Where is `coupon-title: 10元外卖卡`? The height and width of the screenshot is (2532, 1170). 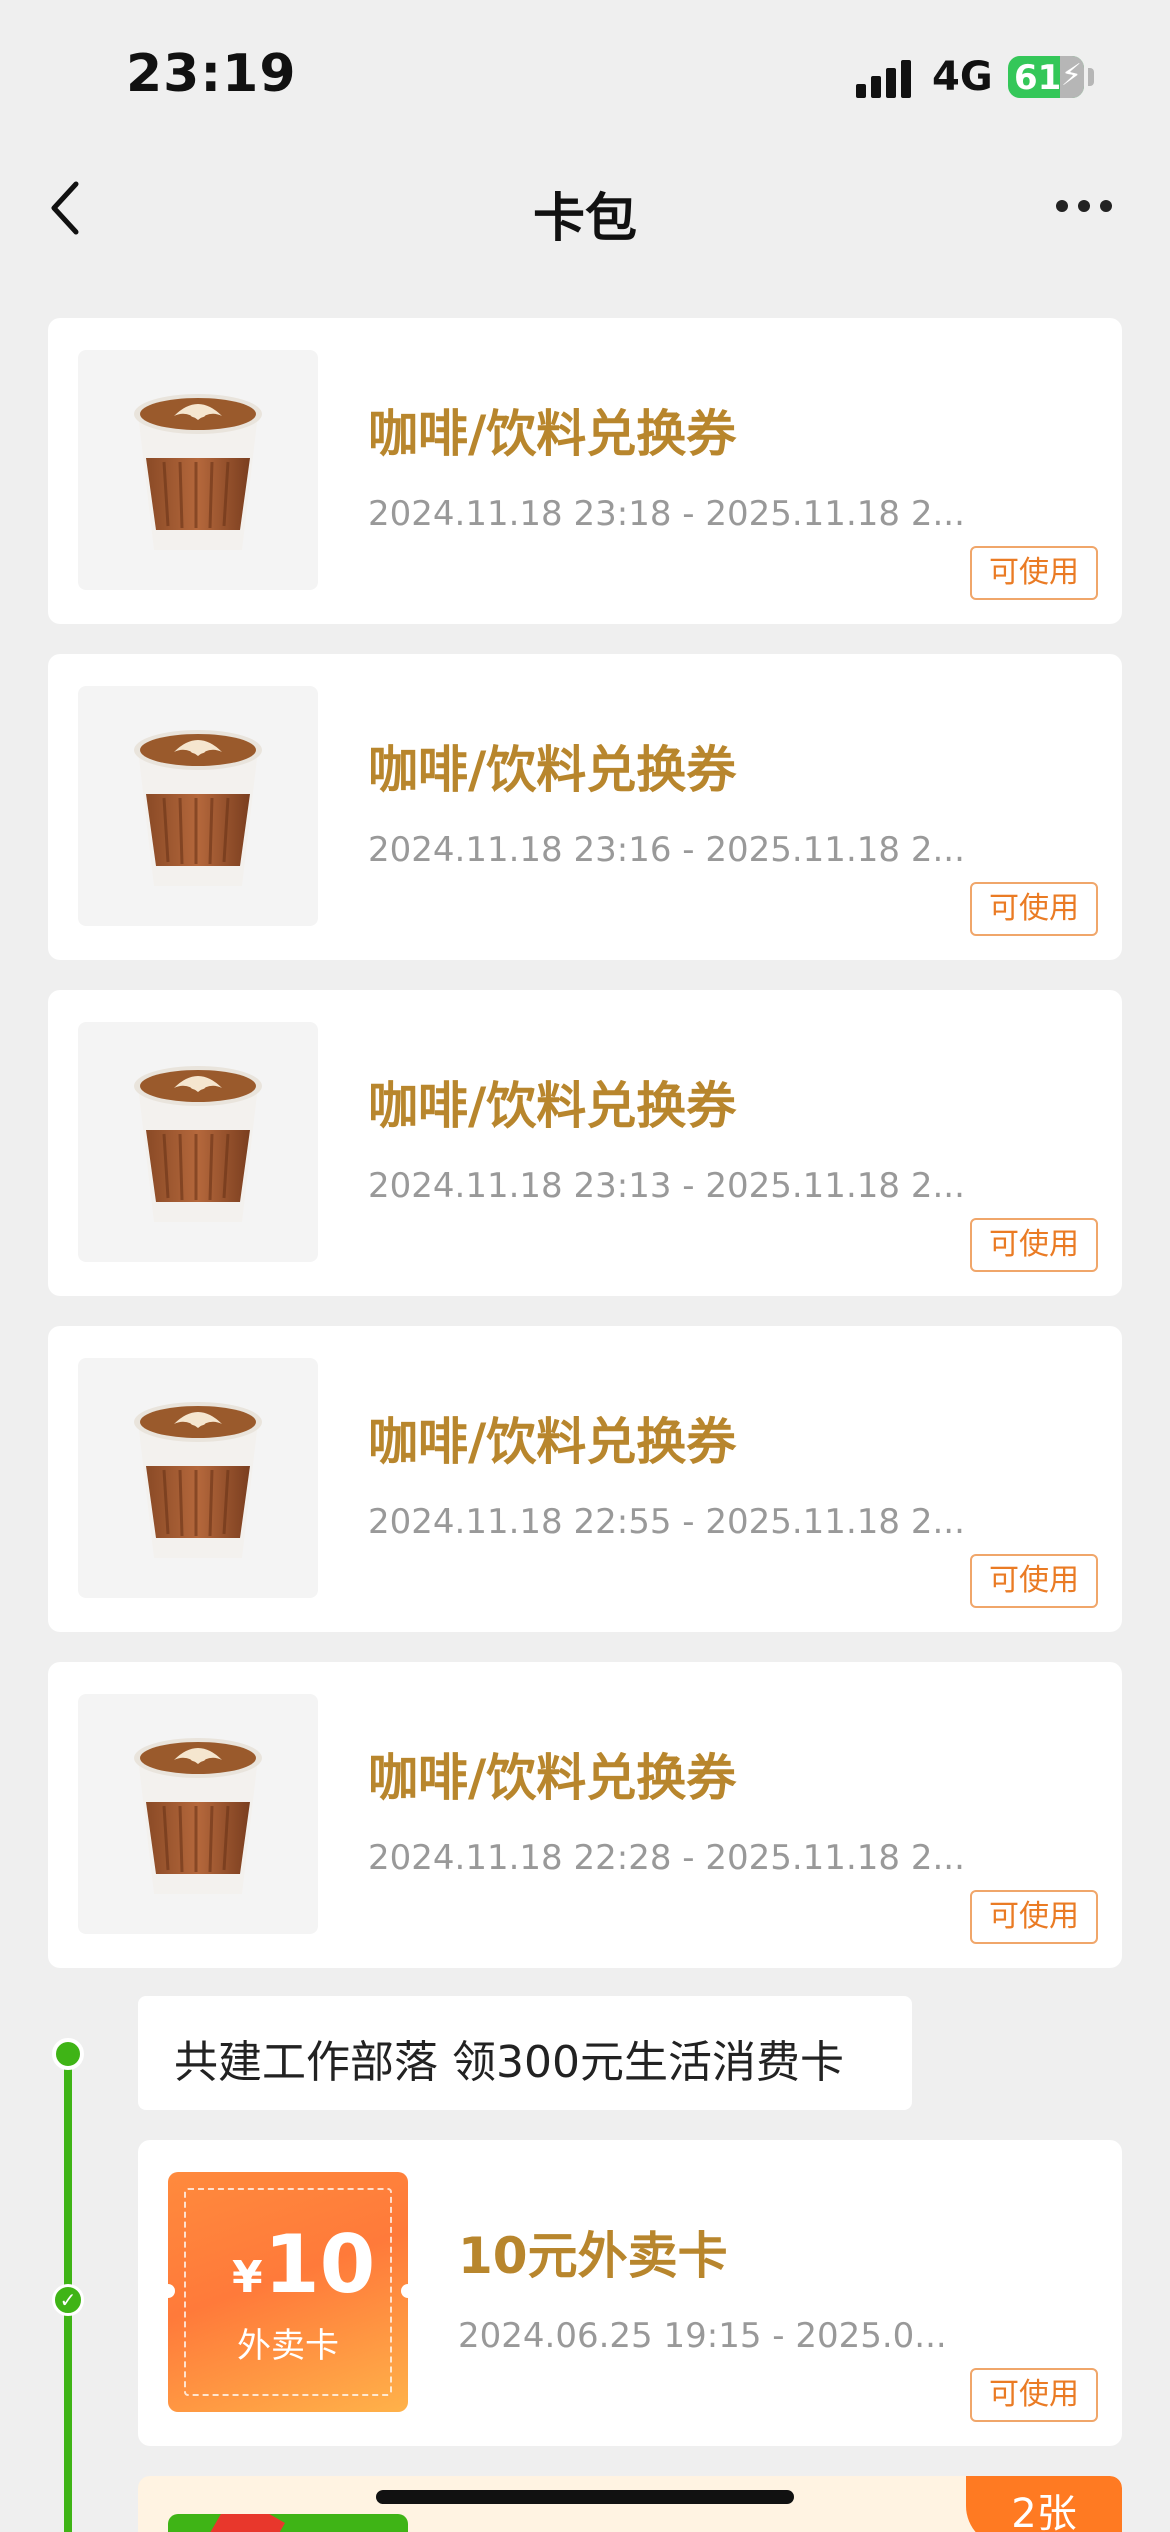 coupon-title: 10元外卖卡 is located at coordinates (593, 2256).